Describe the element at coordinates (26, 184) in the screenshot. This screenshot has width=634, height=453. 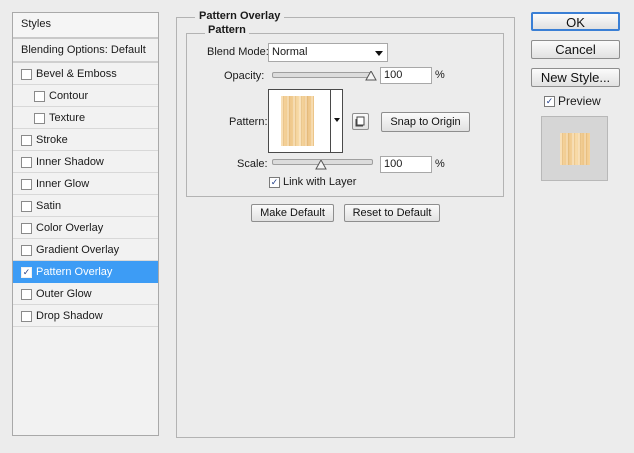
I see `inner-glow-checkbox` at that location.